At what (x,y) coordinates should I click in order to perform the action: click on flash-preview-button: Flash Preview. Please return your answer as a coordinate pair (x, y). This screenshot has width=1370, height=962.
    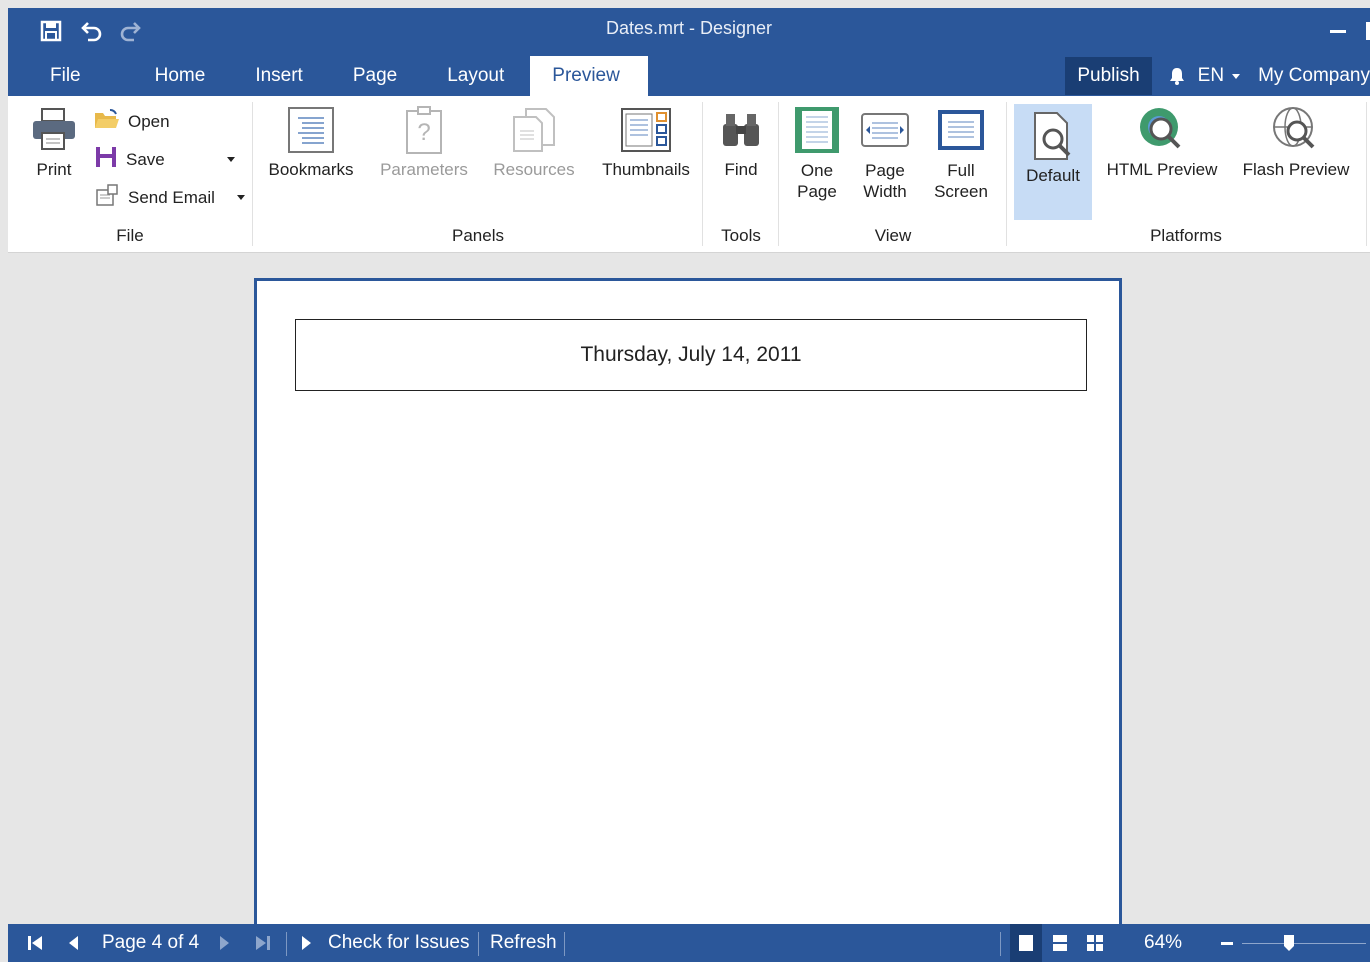
    Looking at the image, I should click on (1296, 142).